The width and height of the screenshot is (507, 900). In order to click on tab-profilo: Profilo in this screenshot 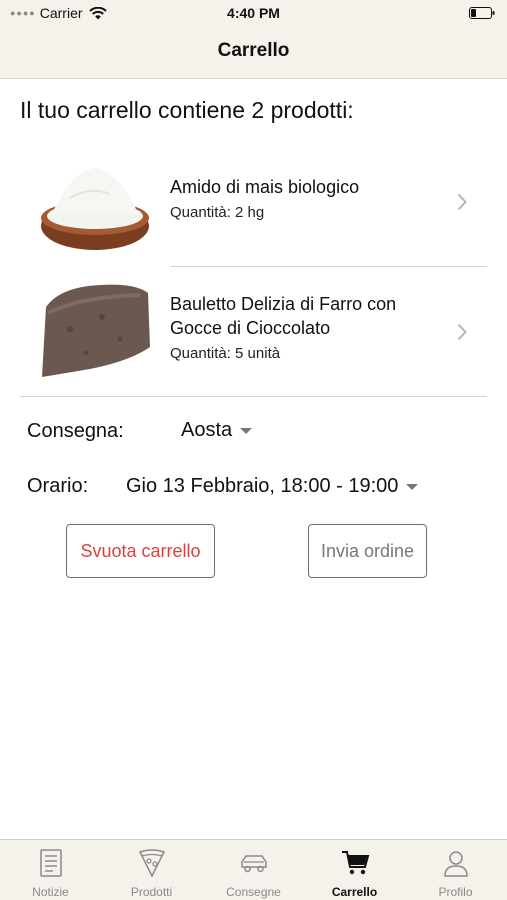, I will do `click(455, 870)`.